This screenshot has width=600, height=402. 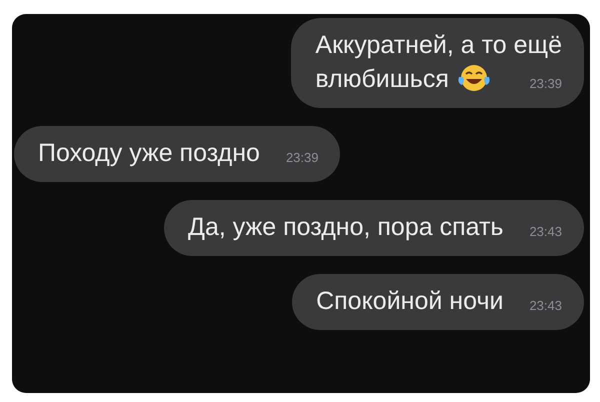 What do you see at coordinates (382, 79) in the screenshot?
I see `message-text: влюбишься` at bounding box center [382, 79].